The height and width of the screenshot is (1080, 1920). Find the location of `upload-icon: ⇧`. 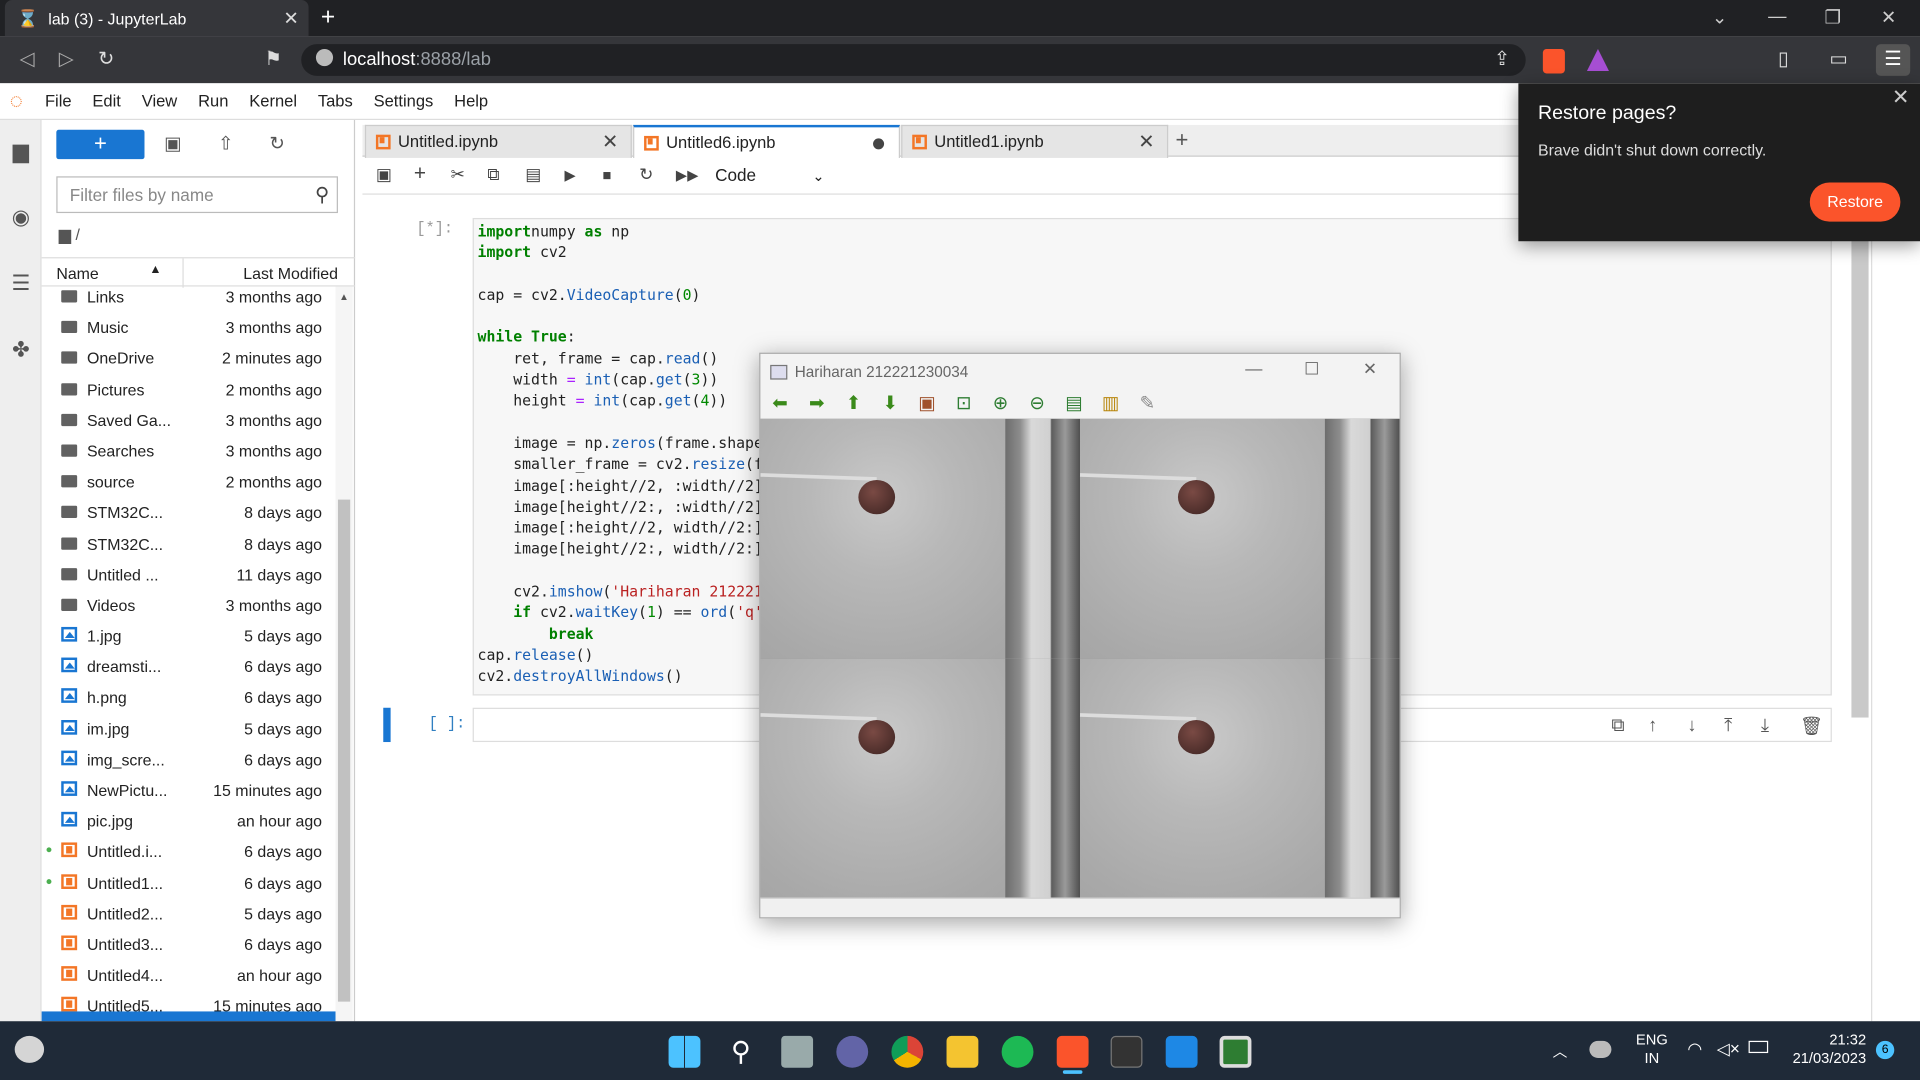

upload-icon: ⇧ is located at coordinates (225, 143).